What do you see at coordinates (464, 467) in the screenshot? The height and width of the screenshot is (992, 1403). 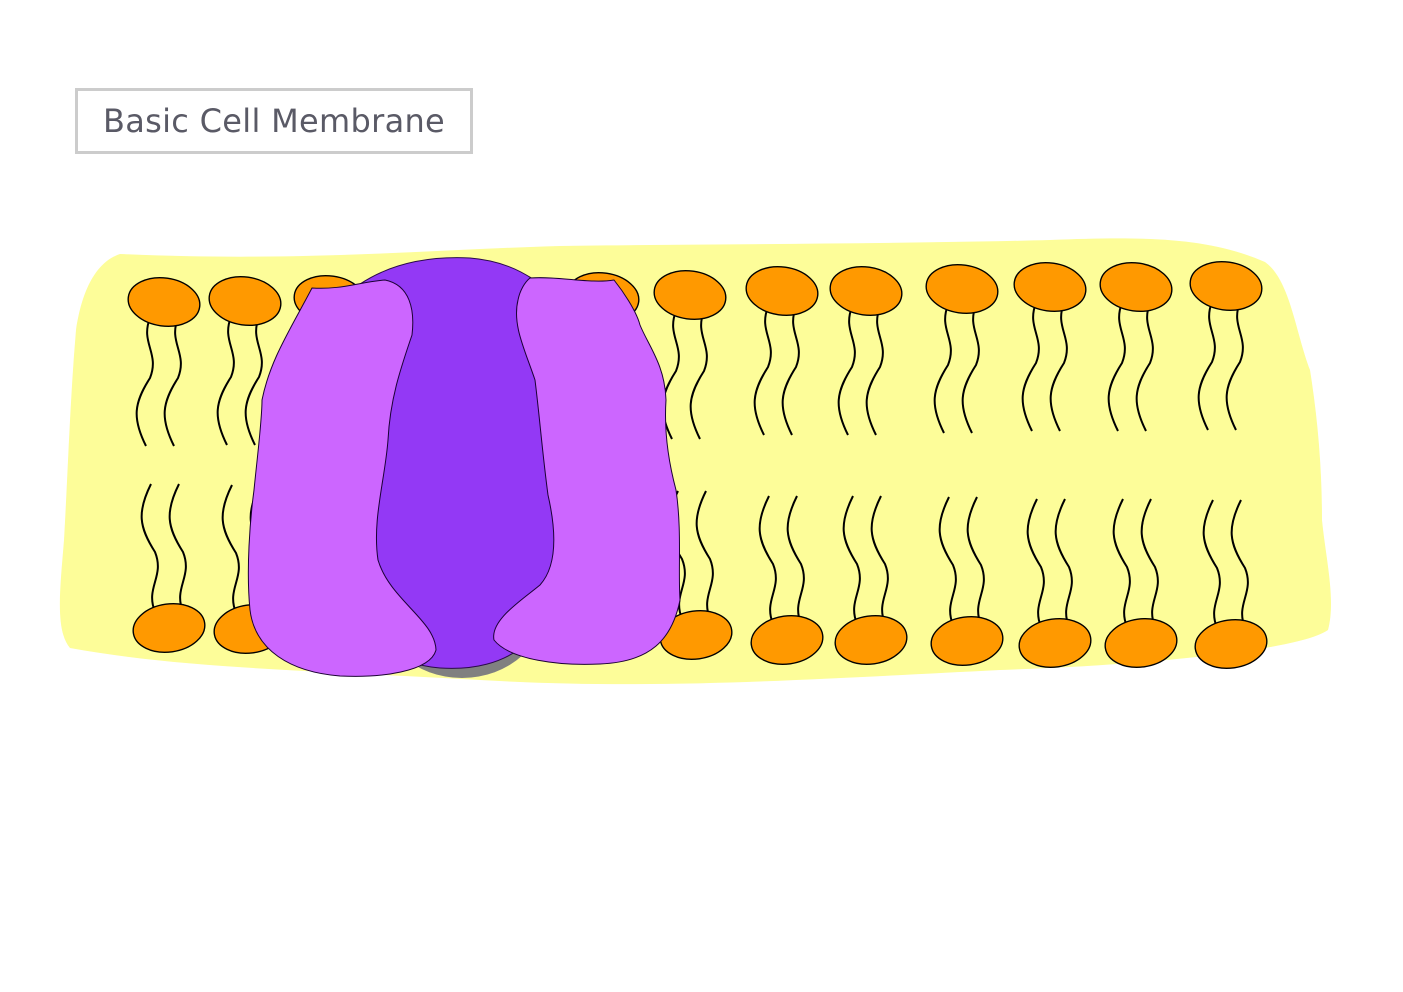 I see `protein-channel-icon` at bounding box center [464, 467].